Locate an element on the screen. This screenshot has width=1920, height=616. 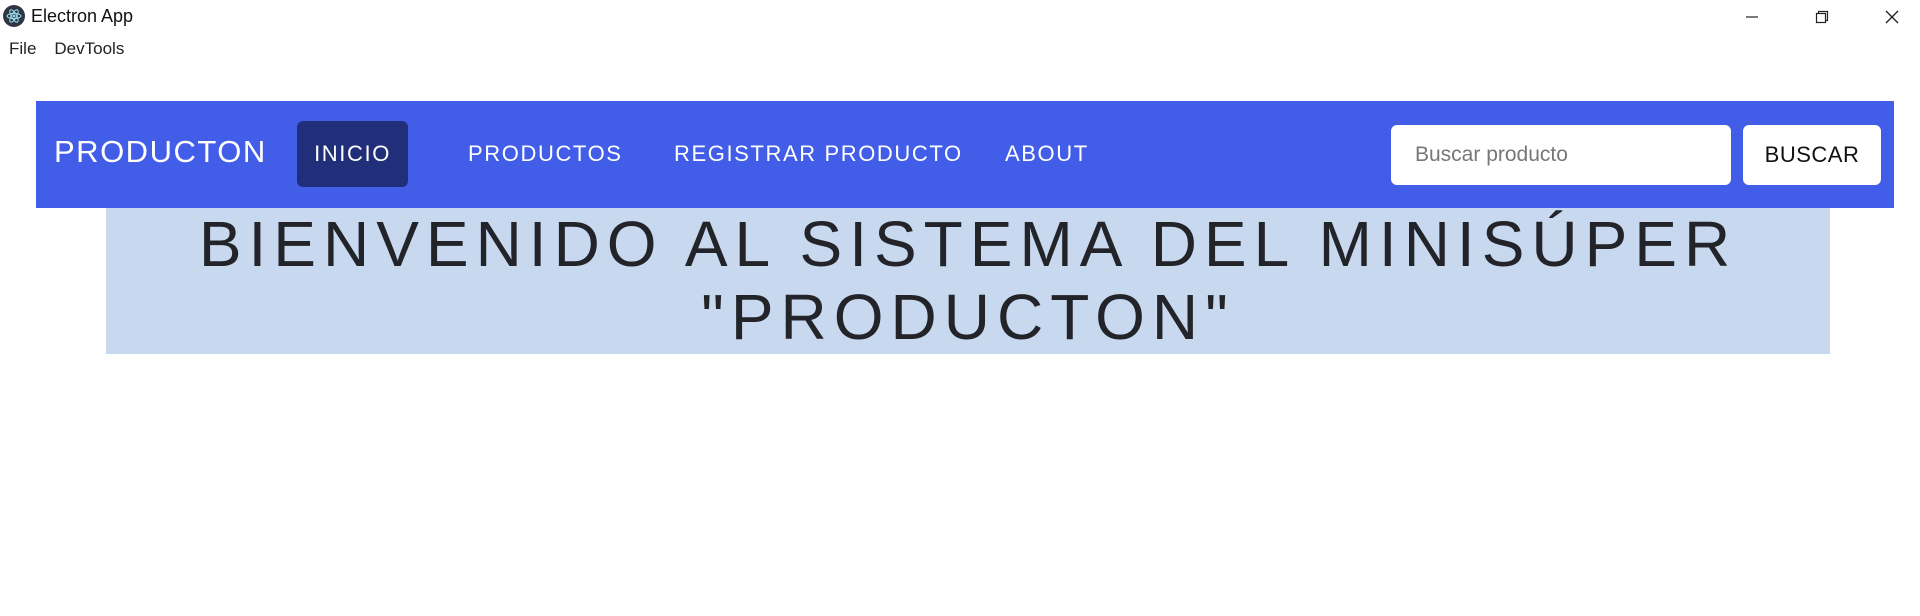
menu-devtools: DevTools is located at coordinates (89, 49).